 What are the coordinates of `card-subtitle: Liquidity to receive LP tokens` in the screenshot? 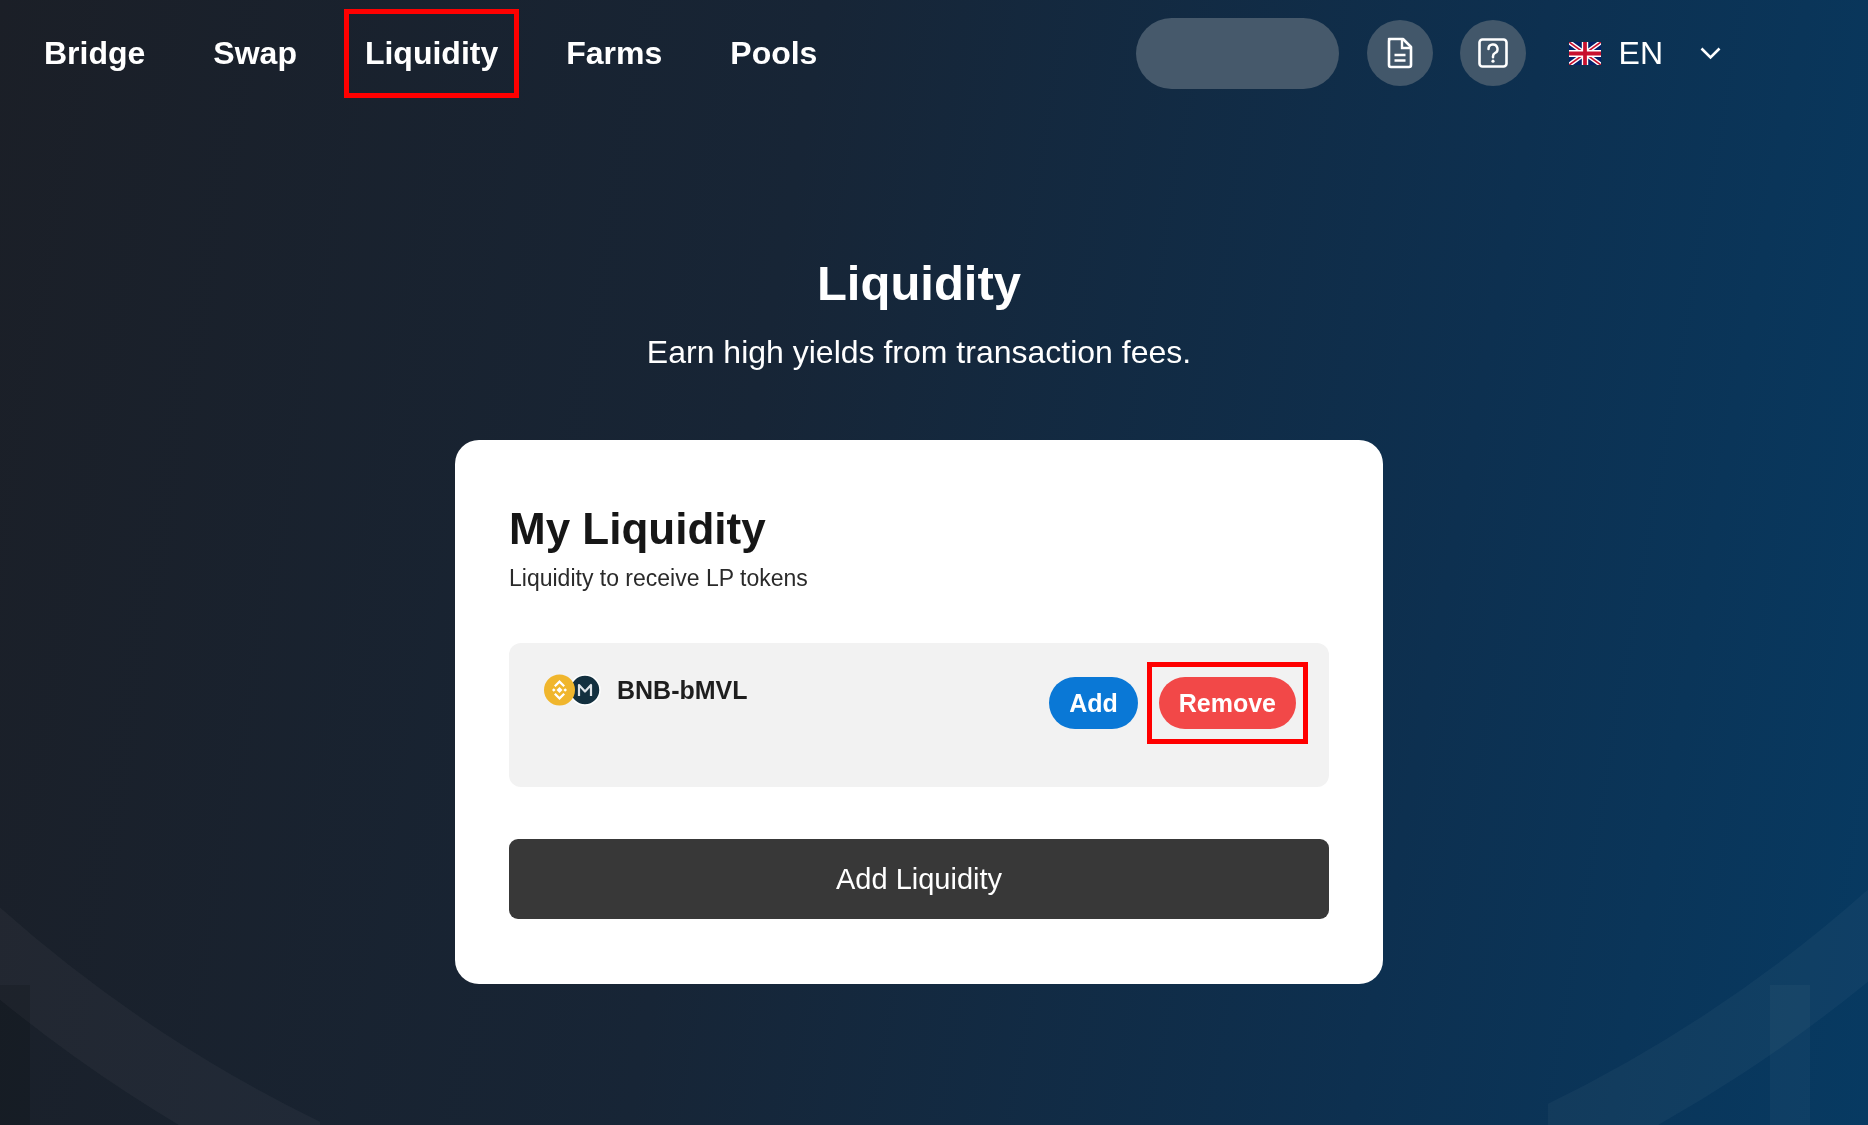 It's located at (659, 578).